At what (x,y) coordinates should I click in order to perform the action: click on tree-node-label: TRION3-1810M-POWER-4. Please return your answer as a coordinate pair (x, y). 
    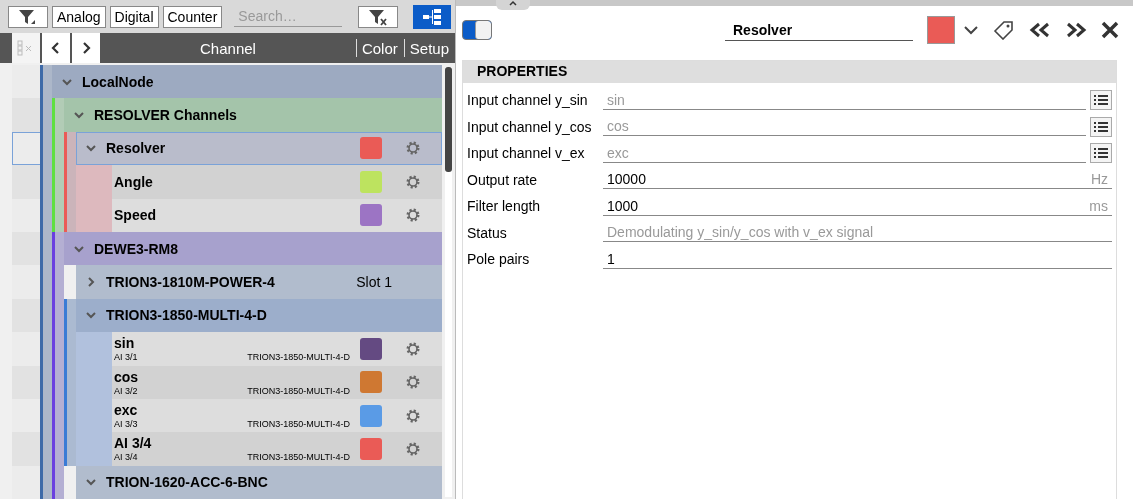
    Looking at the image, I should click on (190, 282).